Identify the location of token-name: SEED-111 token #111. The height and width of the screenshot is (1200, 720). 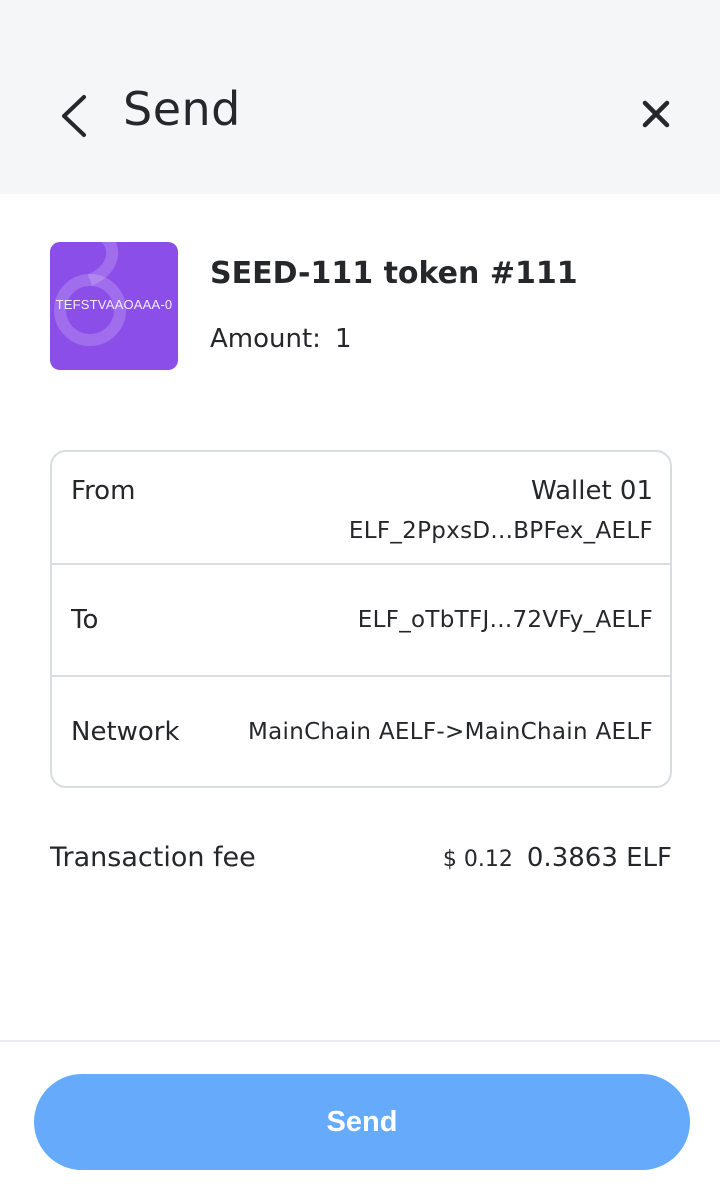
(394, 273).